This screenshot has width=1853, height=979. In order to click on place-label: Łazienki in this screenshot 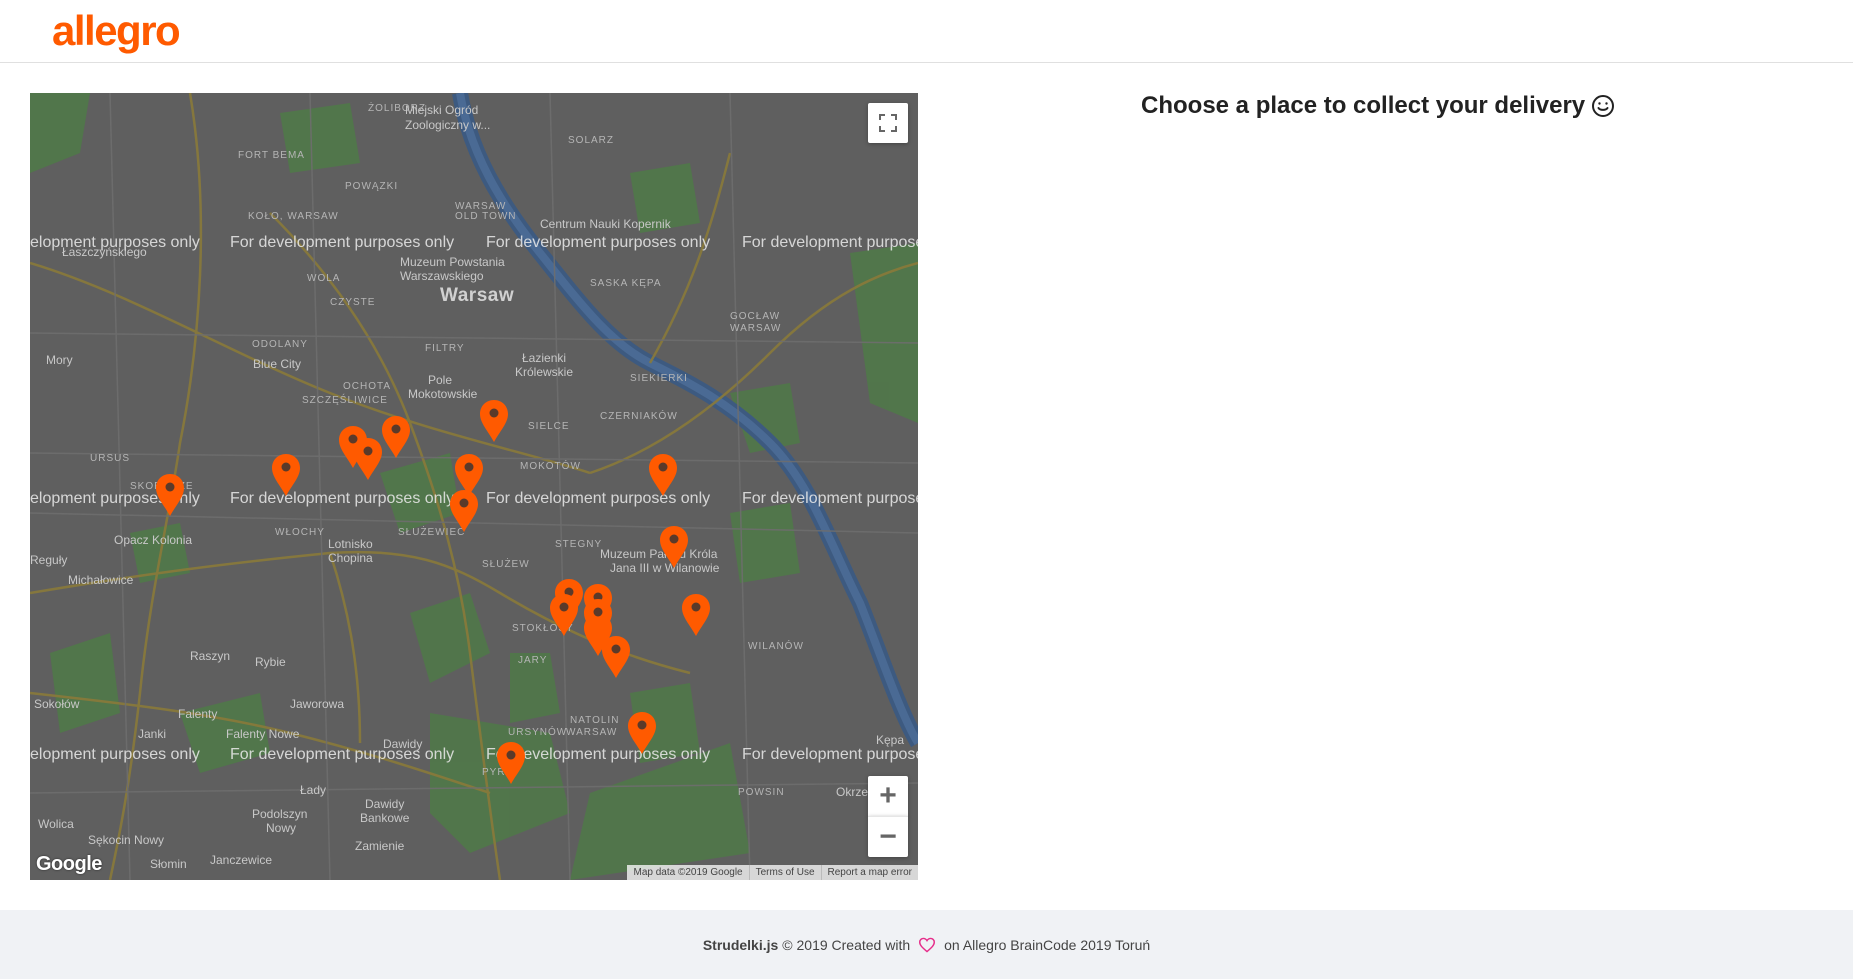, I will do `click(544, 358)`.